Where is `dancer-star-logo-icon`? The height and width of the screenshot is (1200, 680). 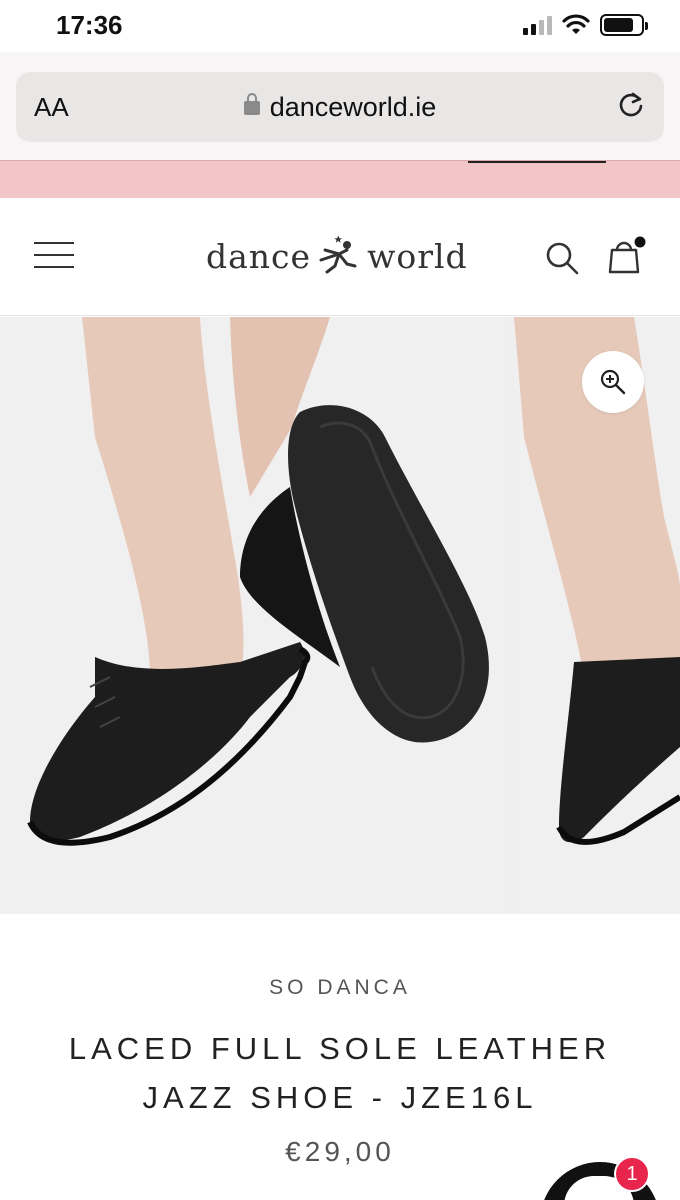 dancer-star-logo-icon is located at coordinates (338, 255).